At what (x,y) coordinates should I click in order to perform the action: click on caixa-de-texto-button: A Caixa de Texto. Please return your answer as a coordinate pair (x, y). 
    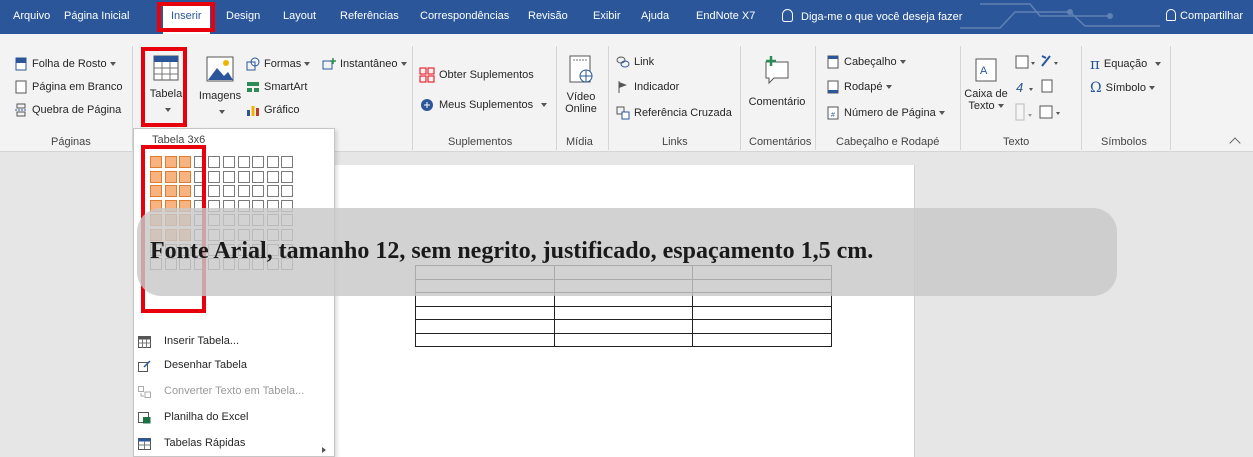
    Looking at the image, I should click on (986, 85).